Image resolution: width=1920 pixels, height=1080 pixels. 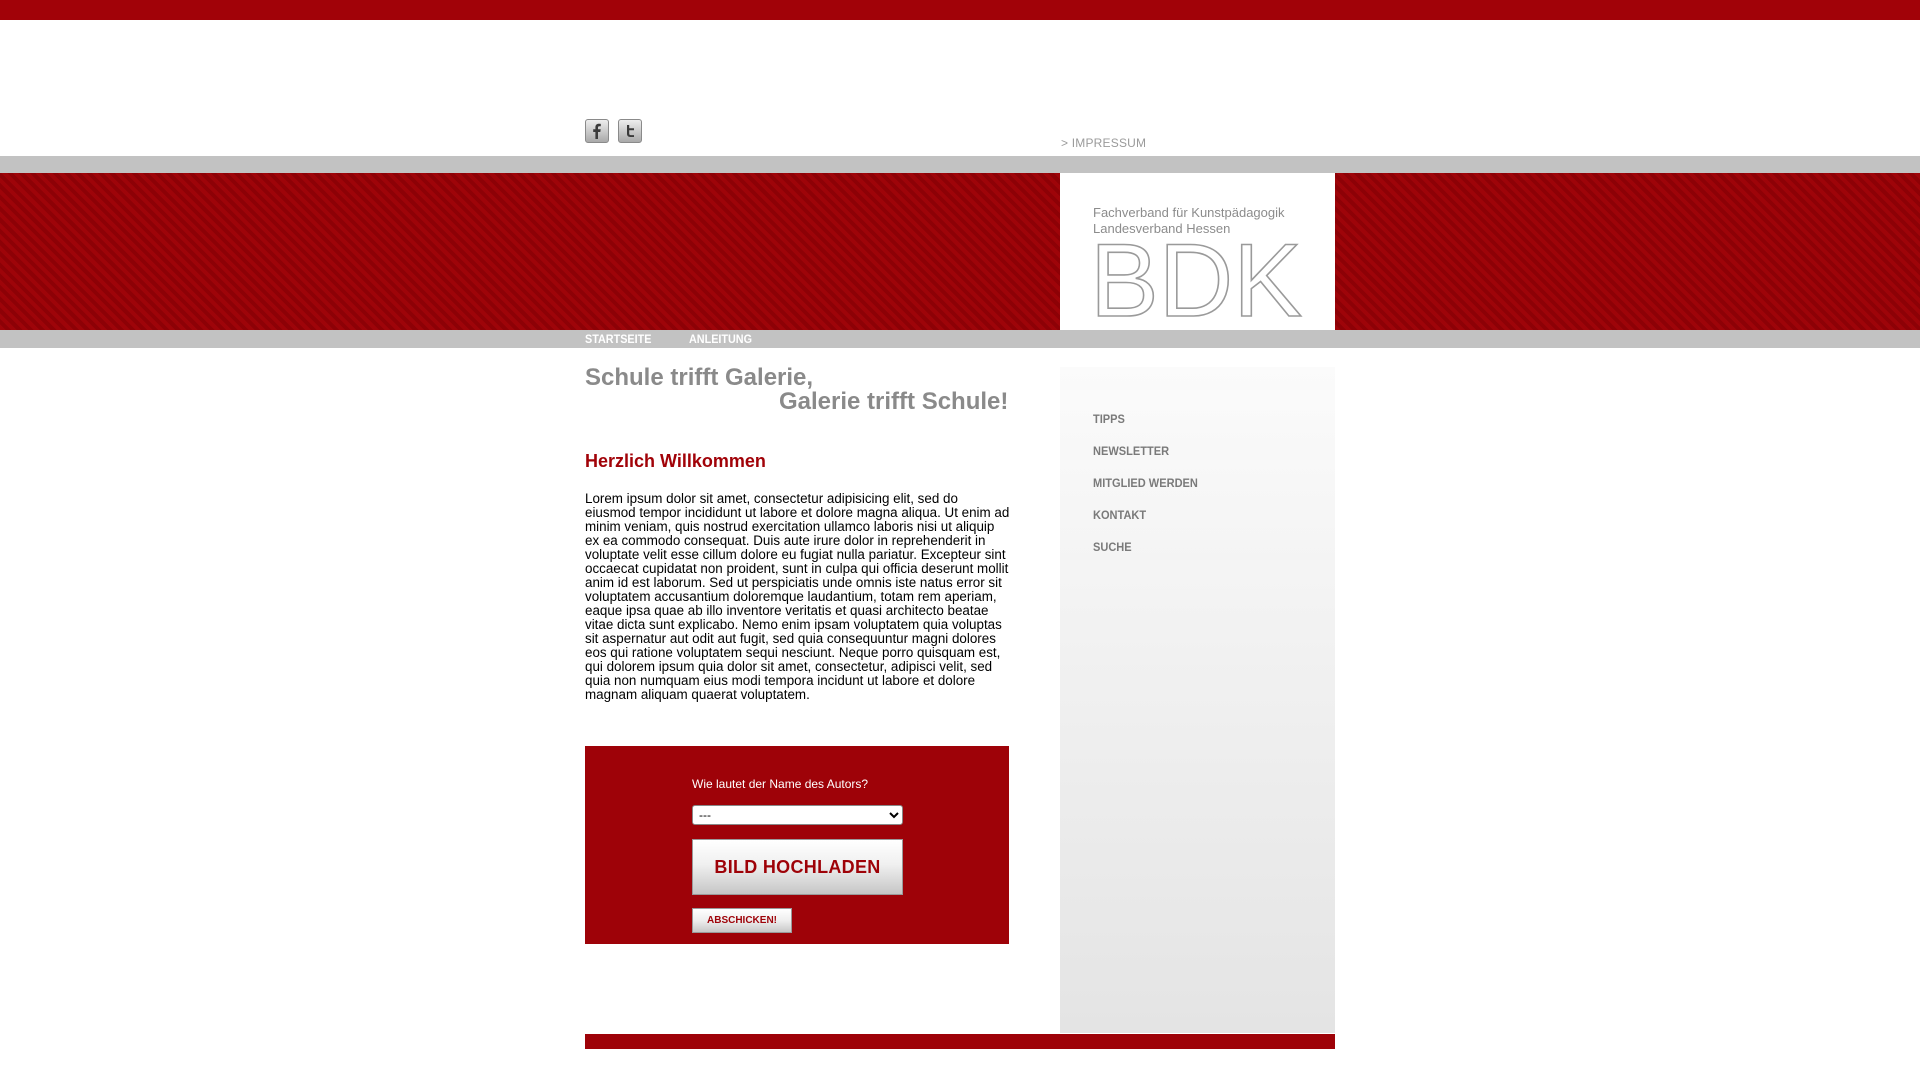 I want to click on bdk-logo-mark: BDK, so click(x=1196, y=280).